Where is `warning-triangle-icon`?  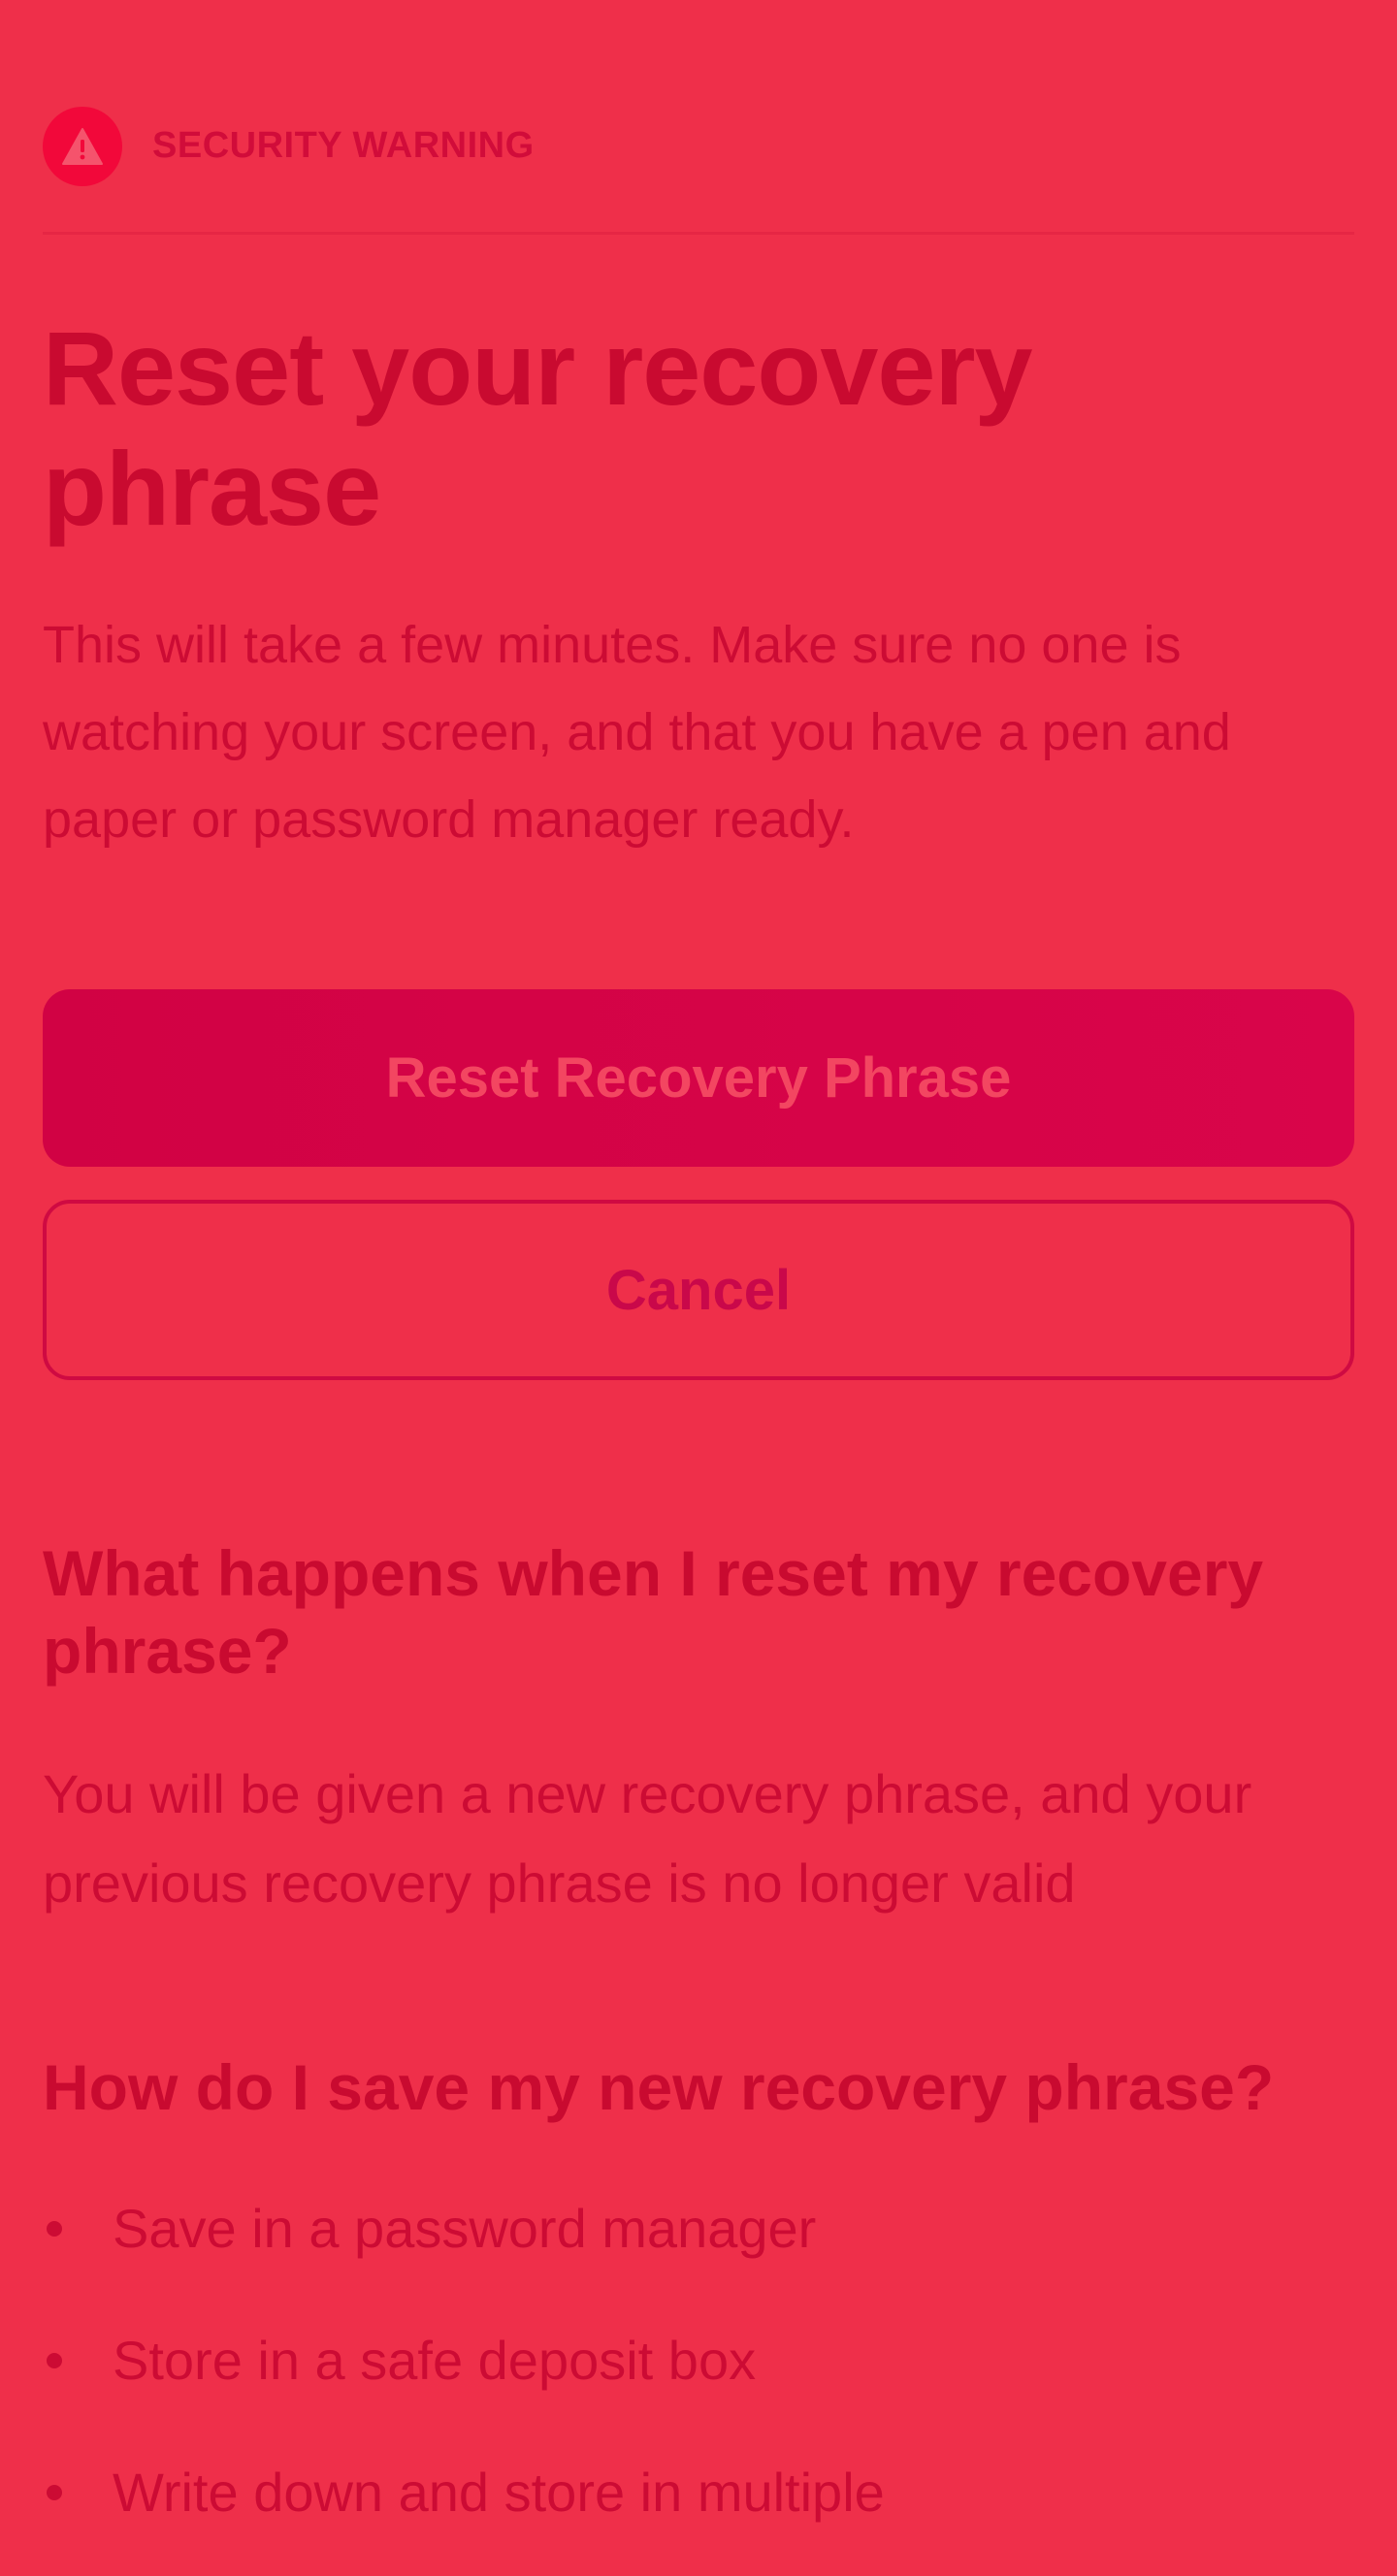
warning-triangle-icon is located at coordinates (82, 146).